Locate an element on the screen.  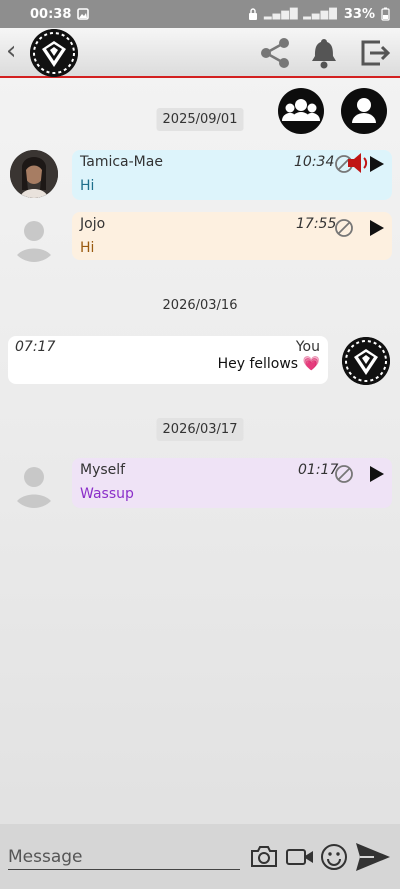
group-icon is located at coordinates (301, 110).